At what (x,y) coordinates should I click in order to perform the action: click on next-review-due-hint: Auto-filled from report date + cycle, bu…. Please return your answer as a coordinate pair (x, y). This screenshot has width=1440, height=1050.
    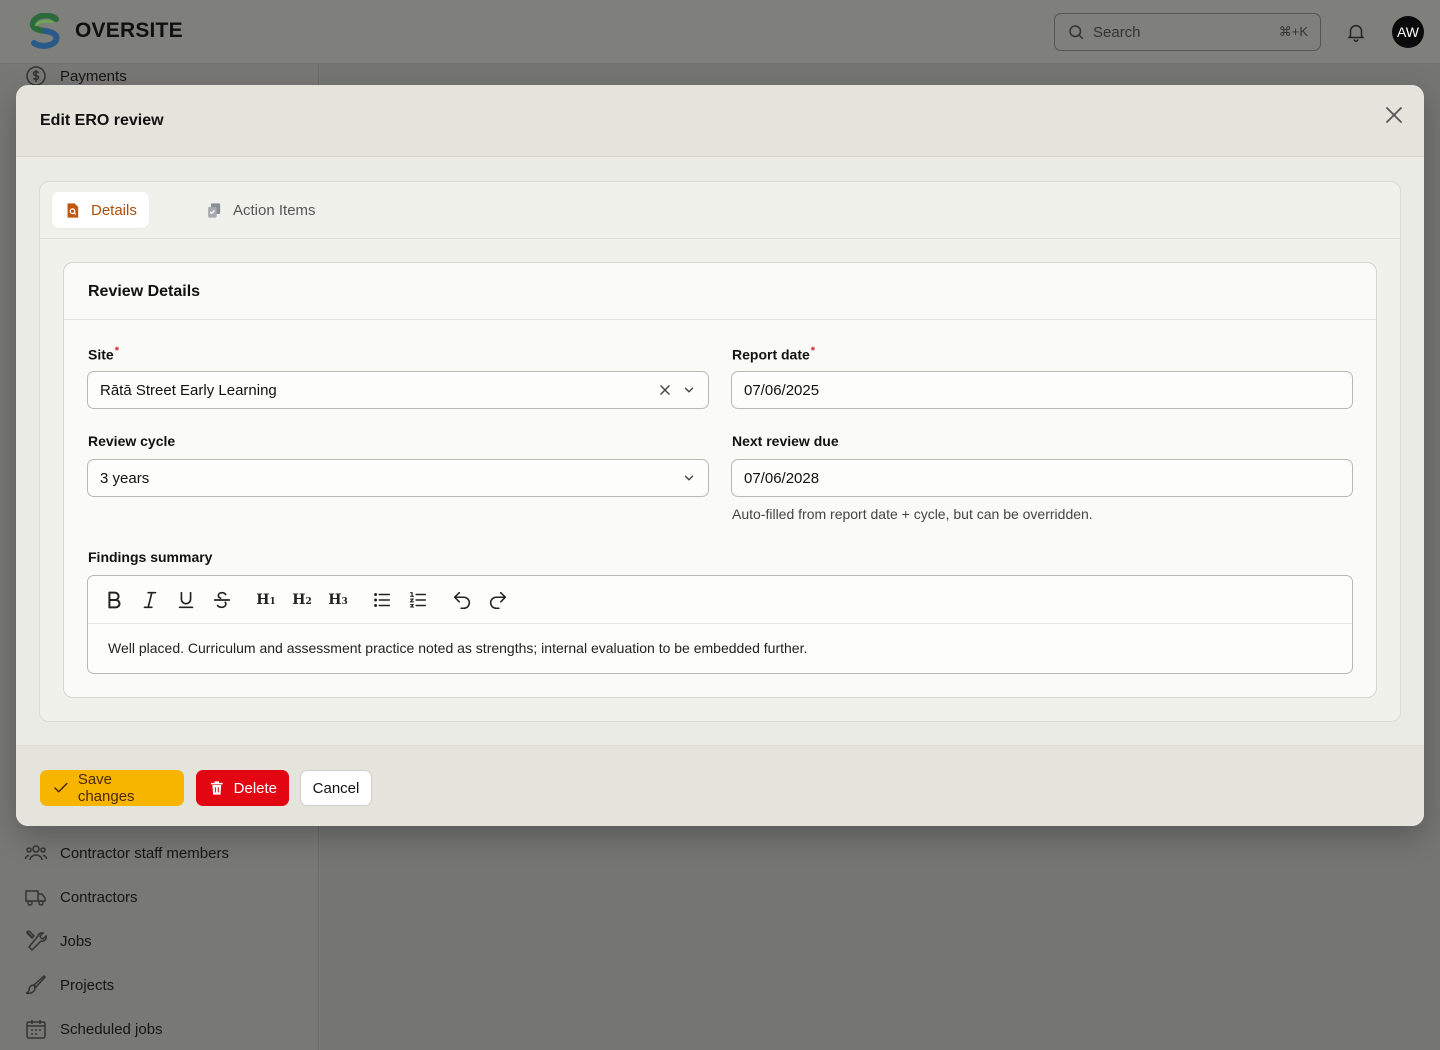
    Looking at the image, I should click on (912, 514).